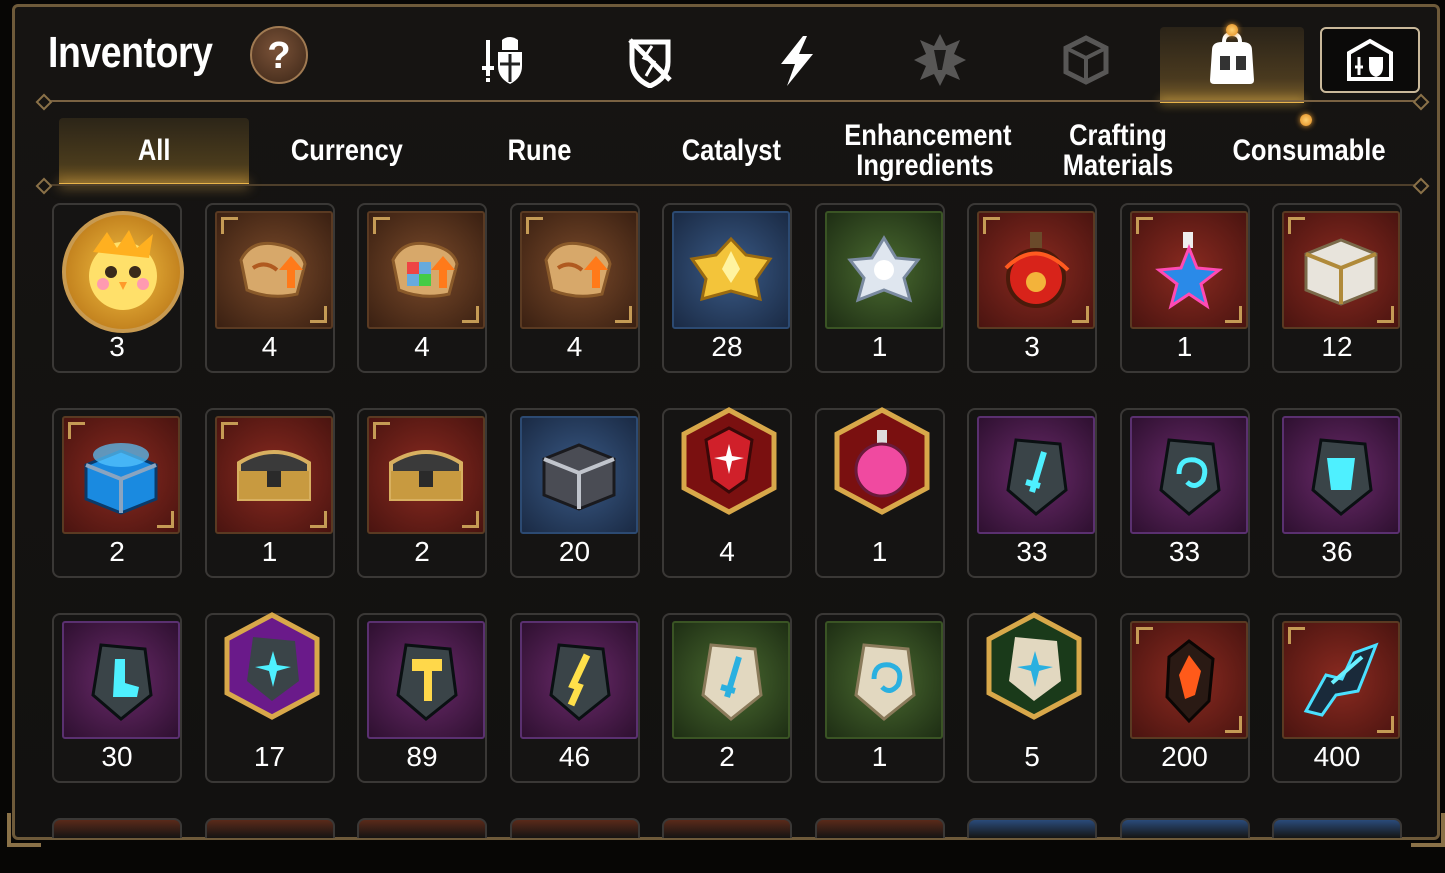 Image resolution: width=1445 pixels, height=873 pixels. What do you see at coordinates (121, 680) in the screenshot?
I see `boot-rune-icon` at bounding box center [121, 680].